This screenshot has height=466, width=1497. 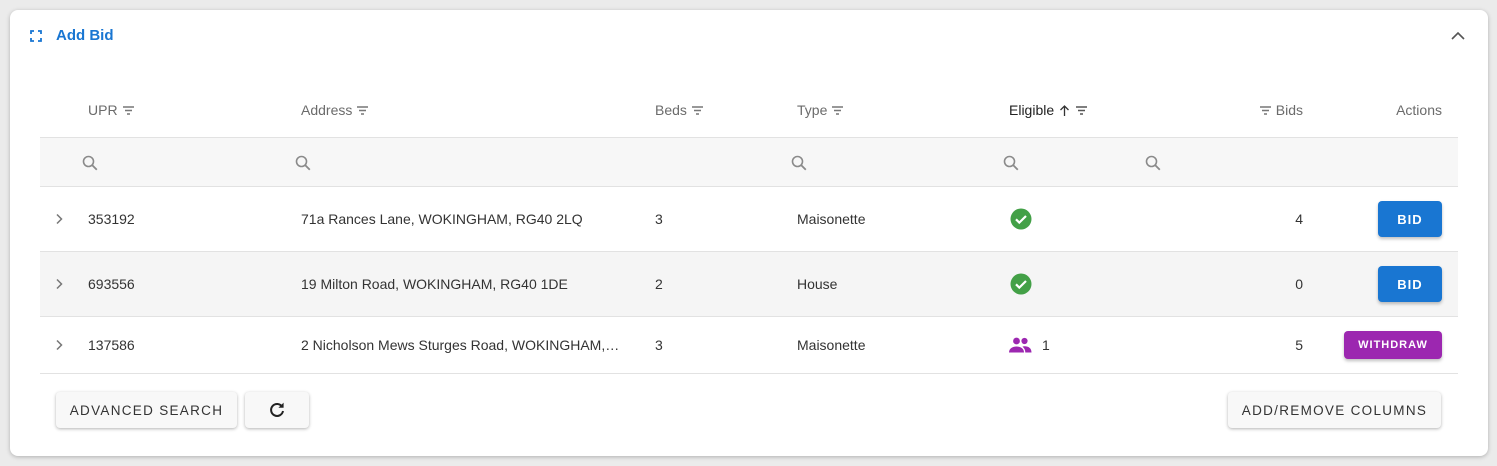 I want to click on cell-eligible: 1, so click(x=1029, y=345).